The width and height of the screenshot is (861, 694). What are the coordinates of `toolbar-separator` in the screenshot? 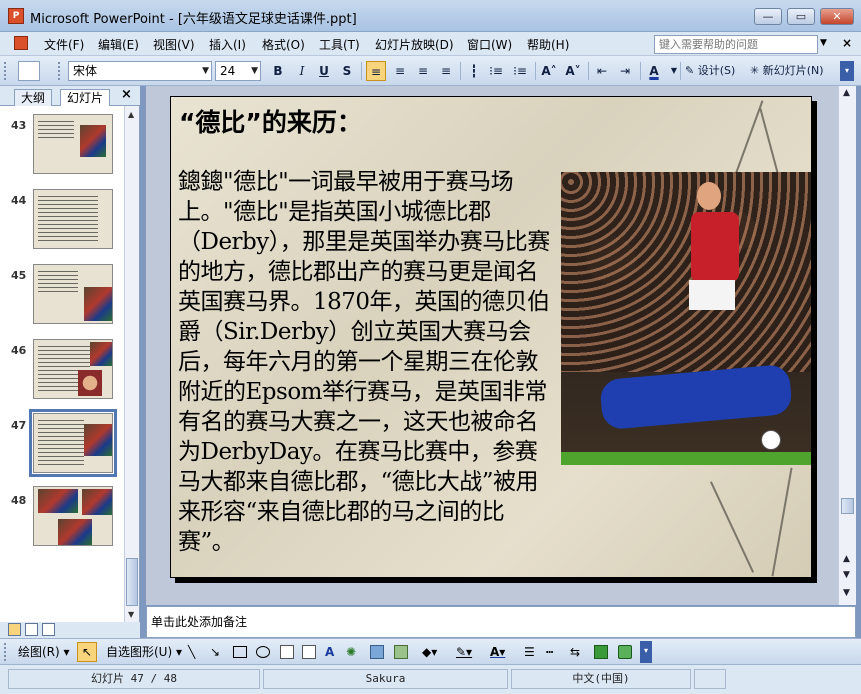 It's located at (535, 71).